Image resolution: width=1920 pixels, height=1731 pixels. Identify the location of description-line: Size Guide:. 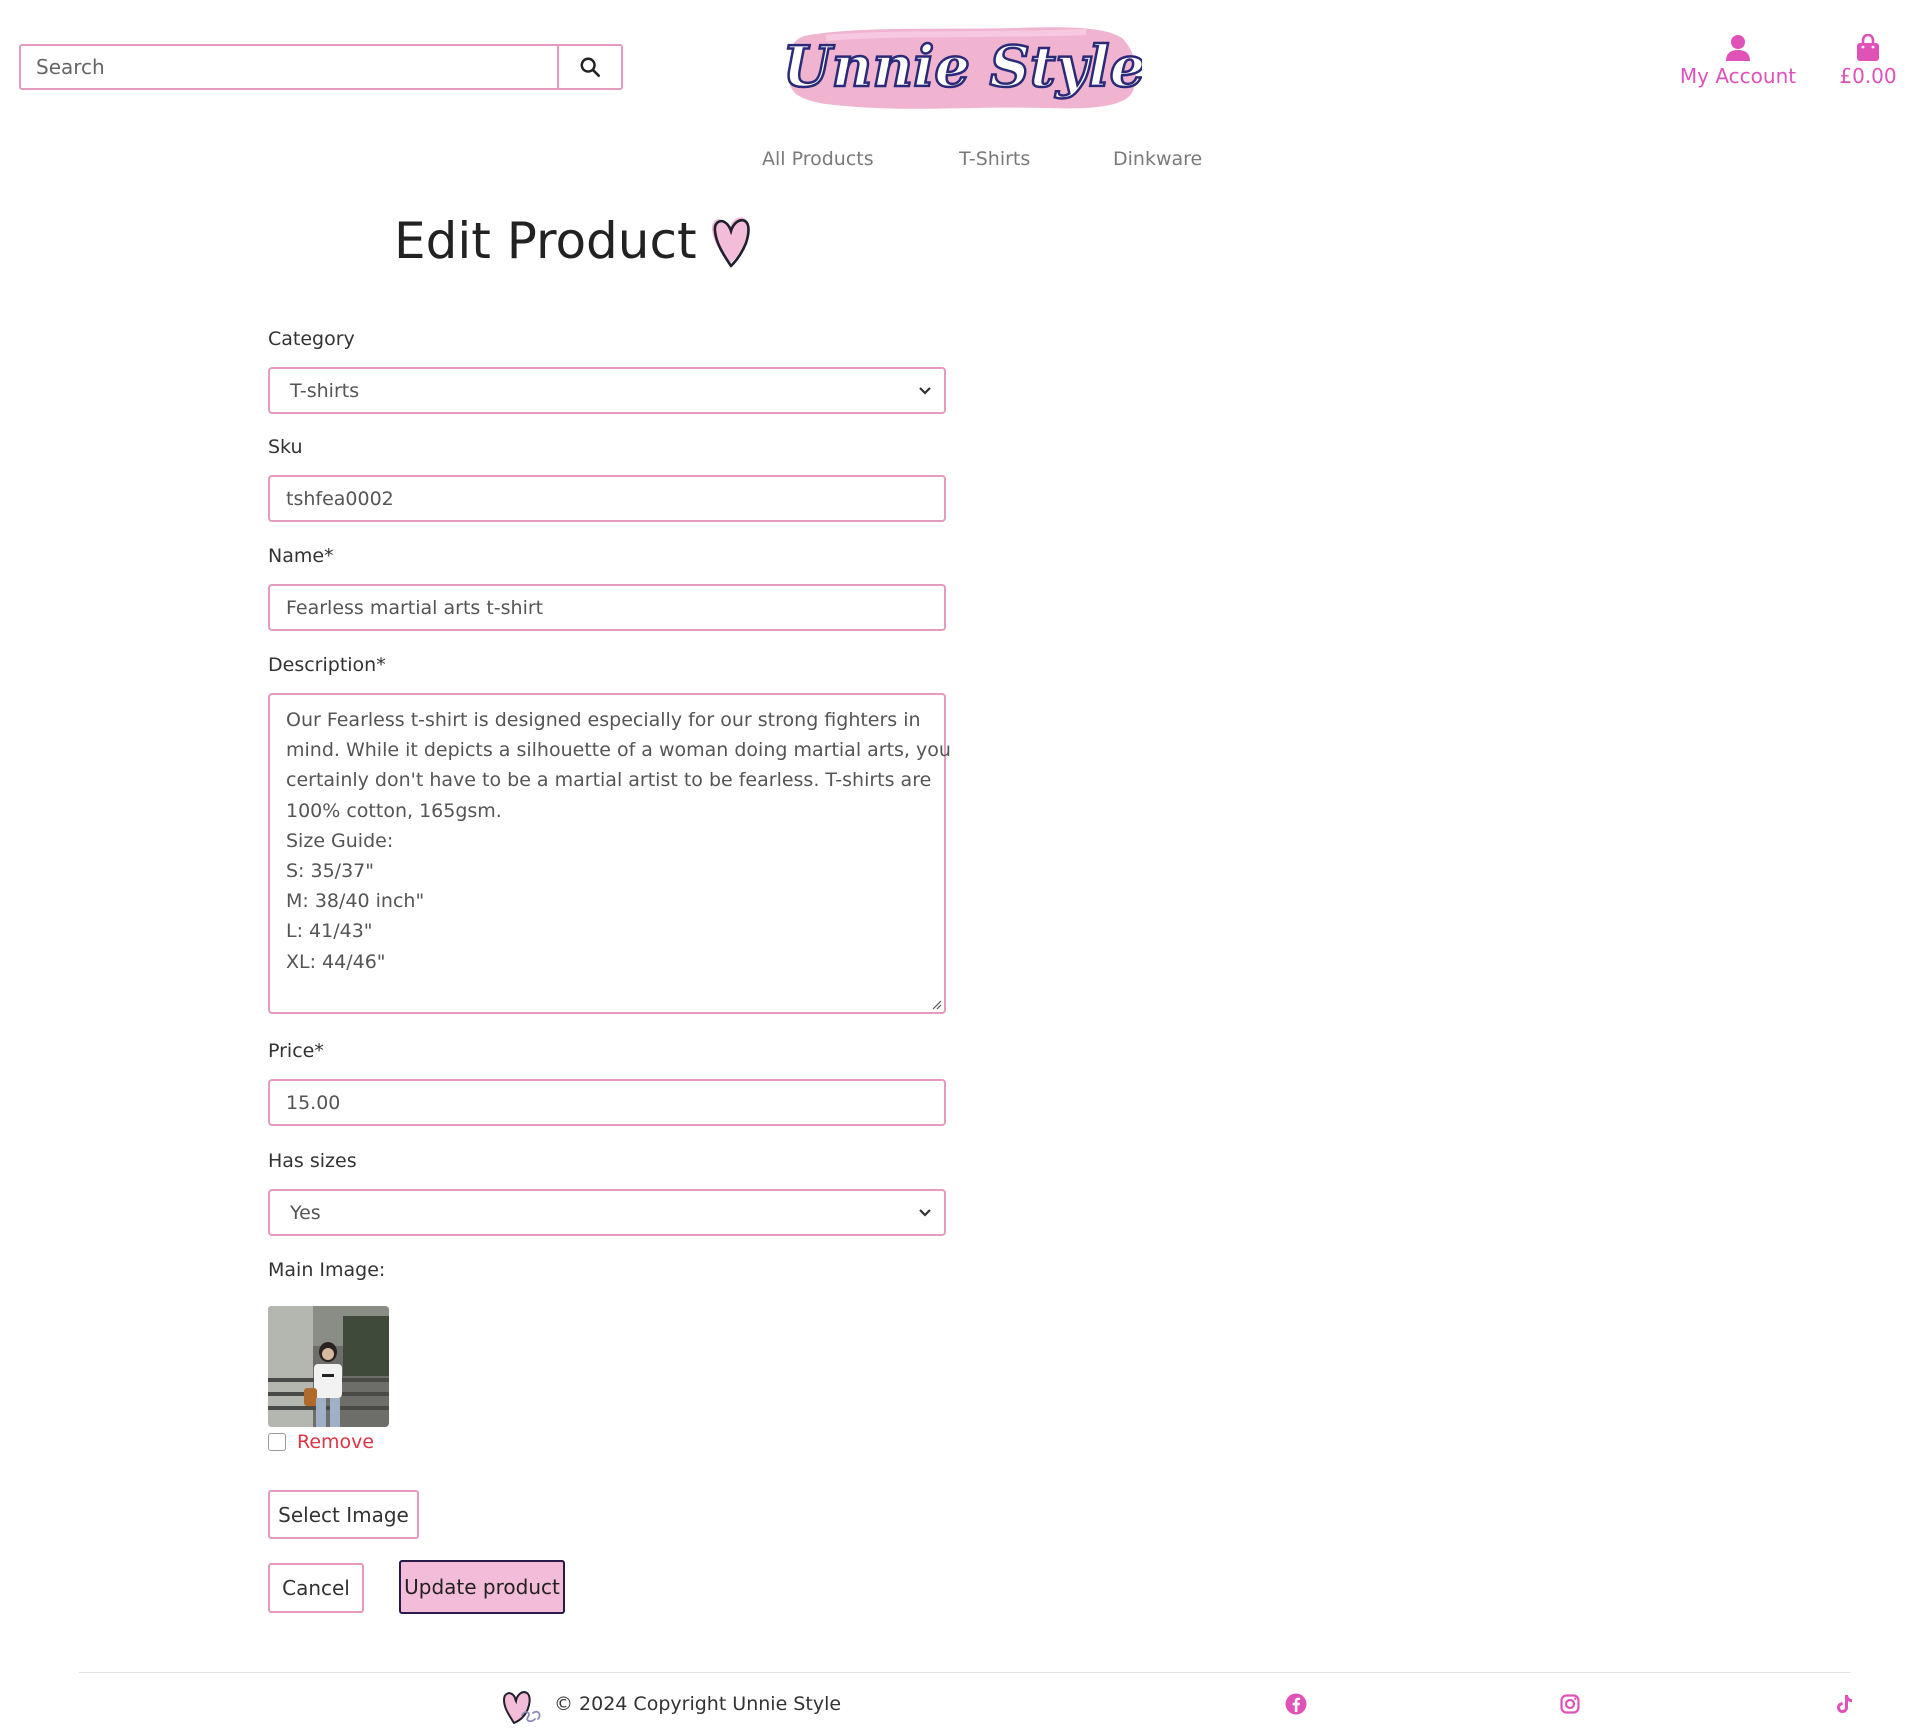
(340, 840).